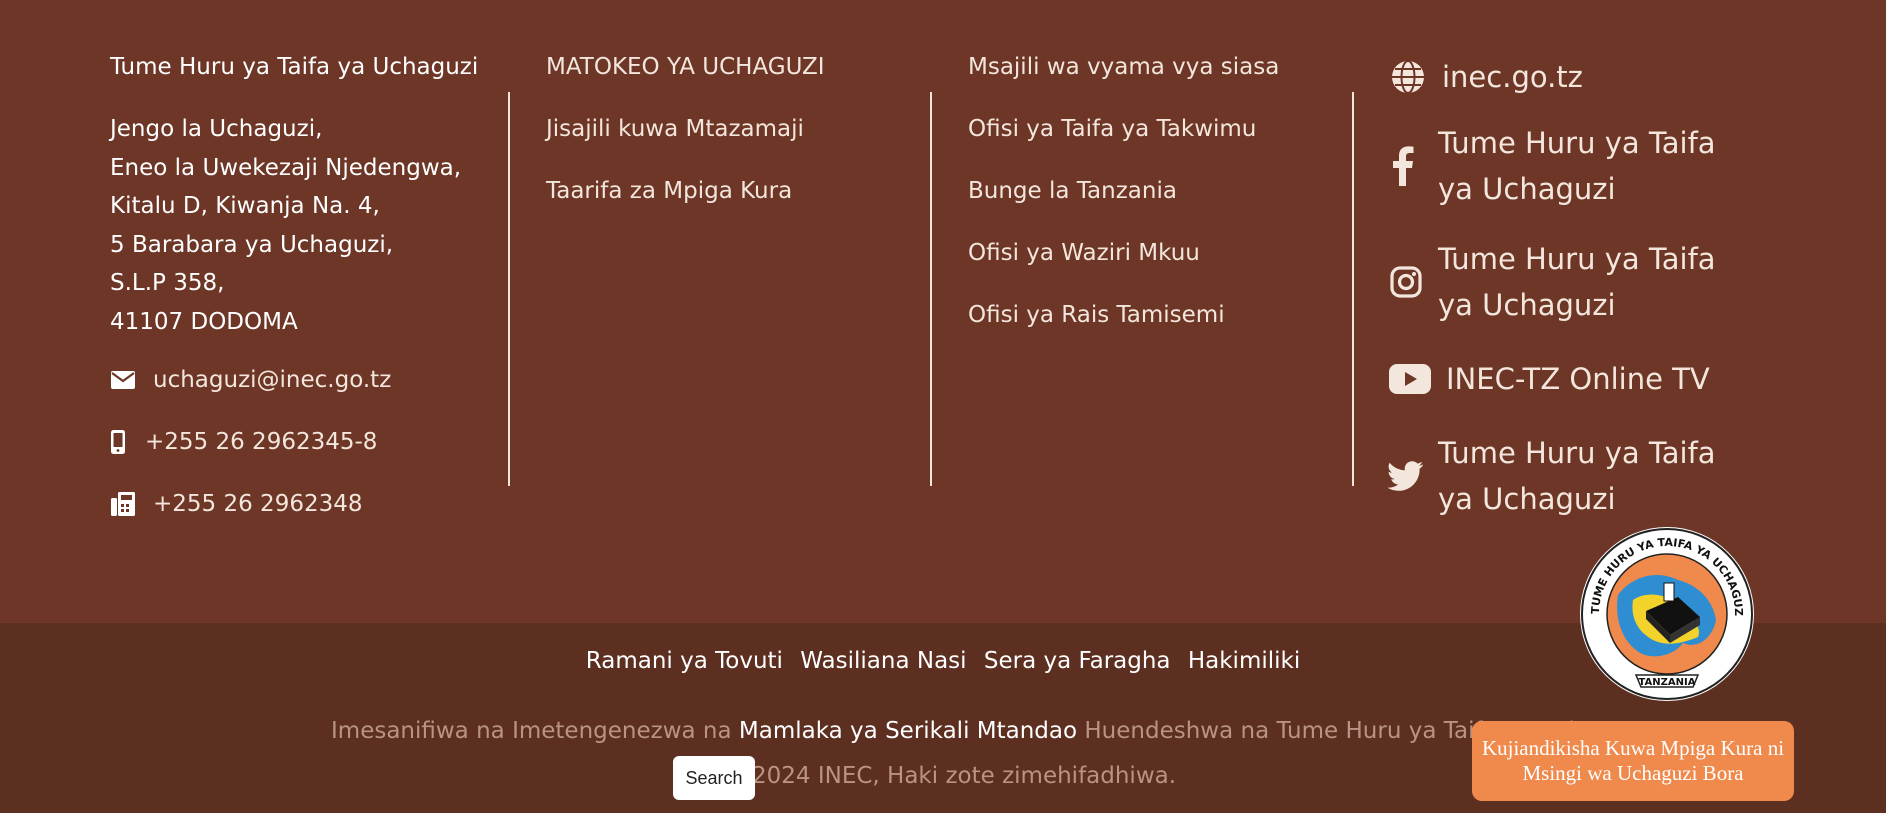 The height and width of the screenshot is (813, 1886). Describe the element at coordinates (1158, 67) in the screenshot. I see `link-registrar-parties: Msajili wa vyama vya siasa` at that location.